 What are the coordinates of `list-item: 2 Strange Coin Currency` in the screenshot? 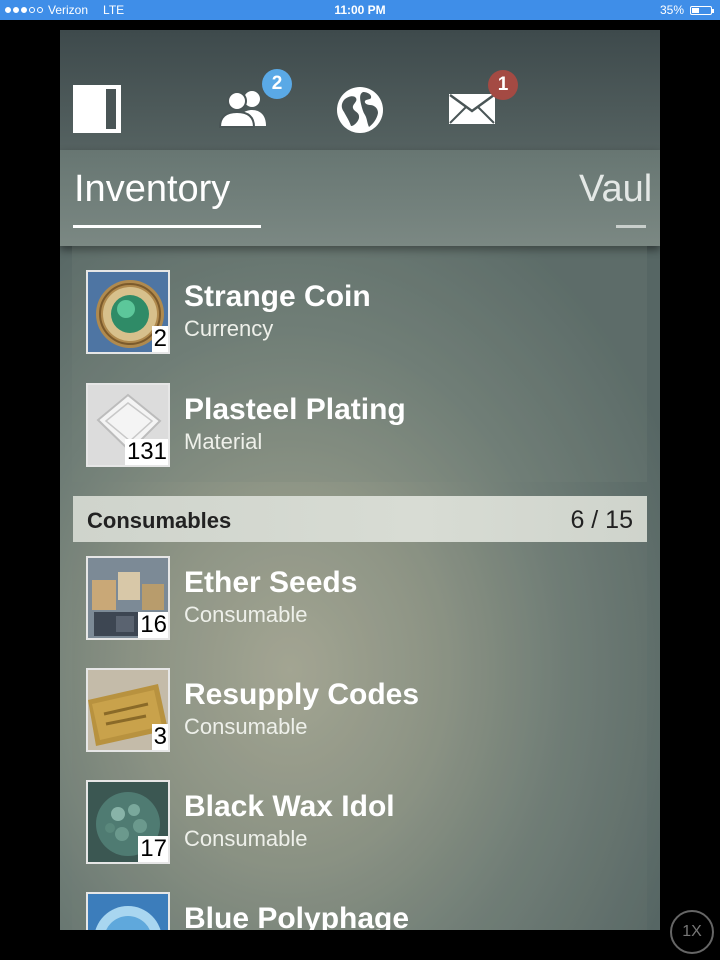 It's located at (366, 313).